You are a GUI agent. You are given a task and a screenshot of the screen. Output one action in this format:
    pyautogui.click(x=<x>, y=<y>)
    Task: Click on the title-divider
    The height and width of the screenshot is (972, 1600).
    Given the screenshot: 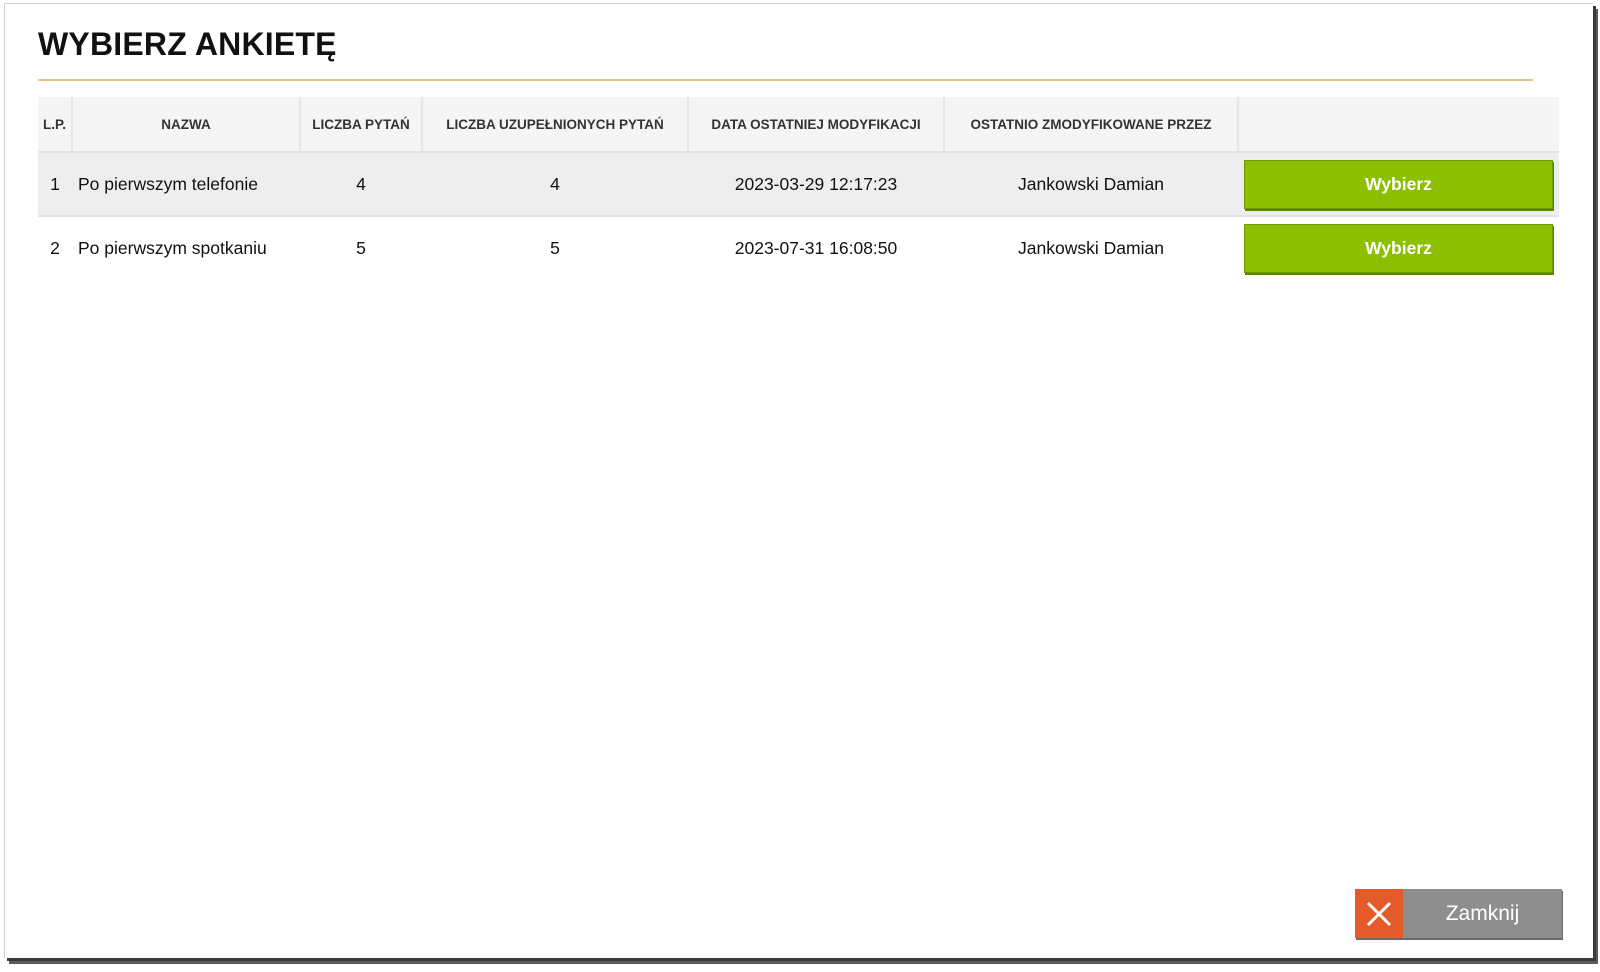 What is the action you would take?
    pyautogui.click(x=785, y=80)
    